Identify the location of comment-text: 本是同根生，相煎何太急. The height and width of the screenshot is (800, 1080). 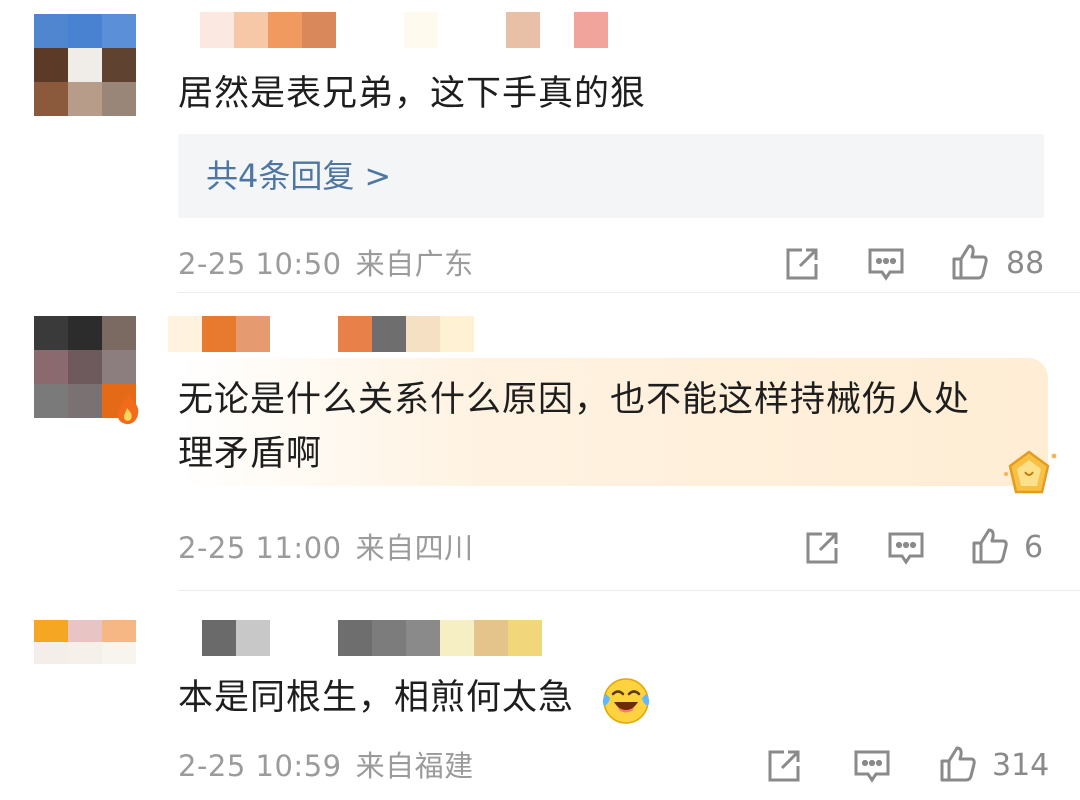
(376, 698).